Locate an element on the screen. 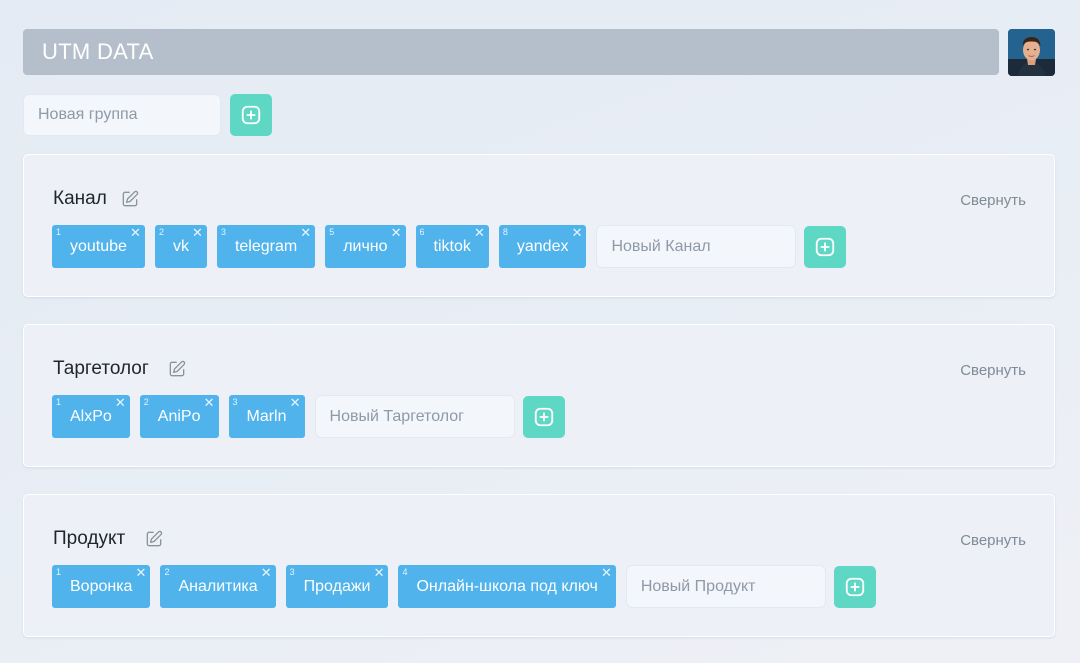  group-title: Таргетолог is located at coordinates (101, 368).